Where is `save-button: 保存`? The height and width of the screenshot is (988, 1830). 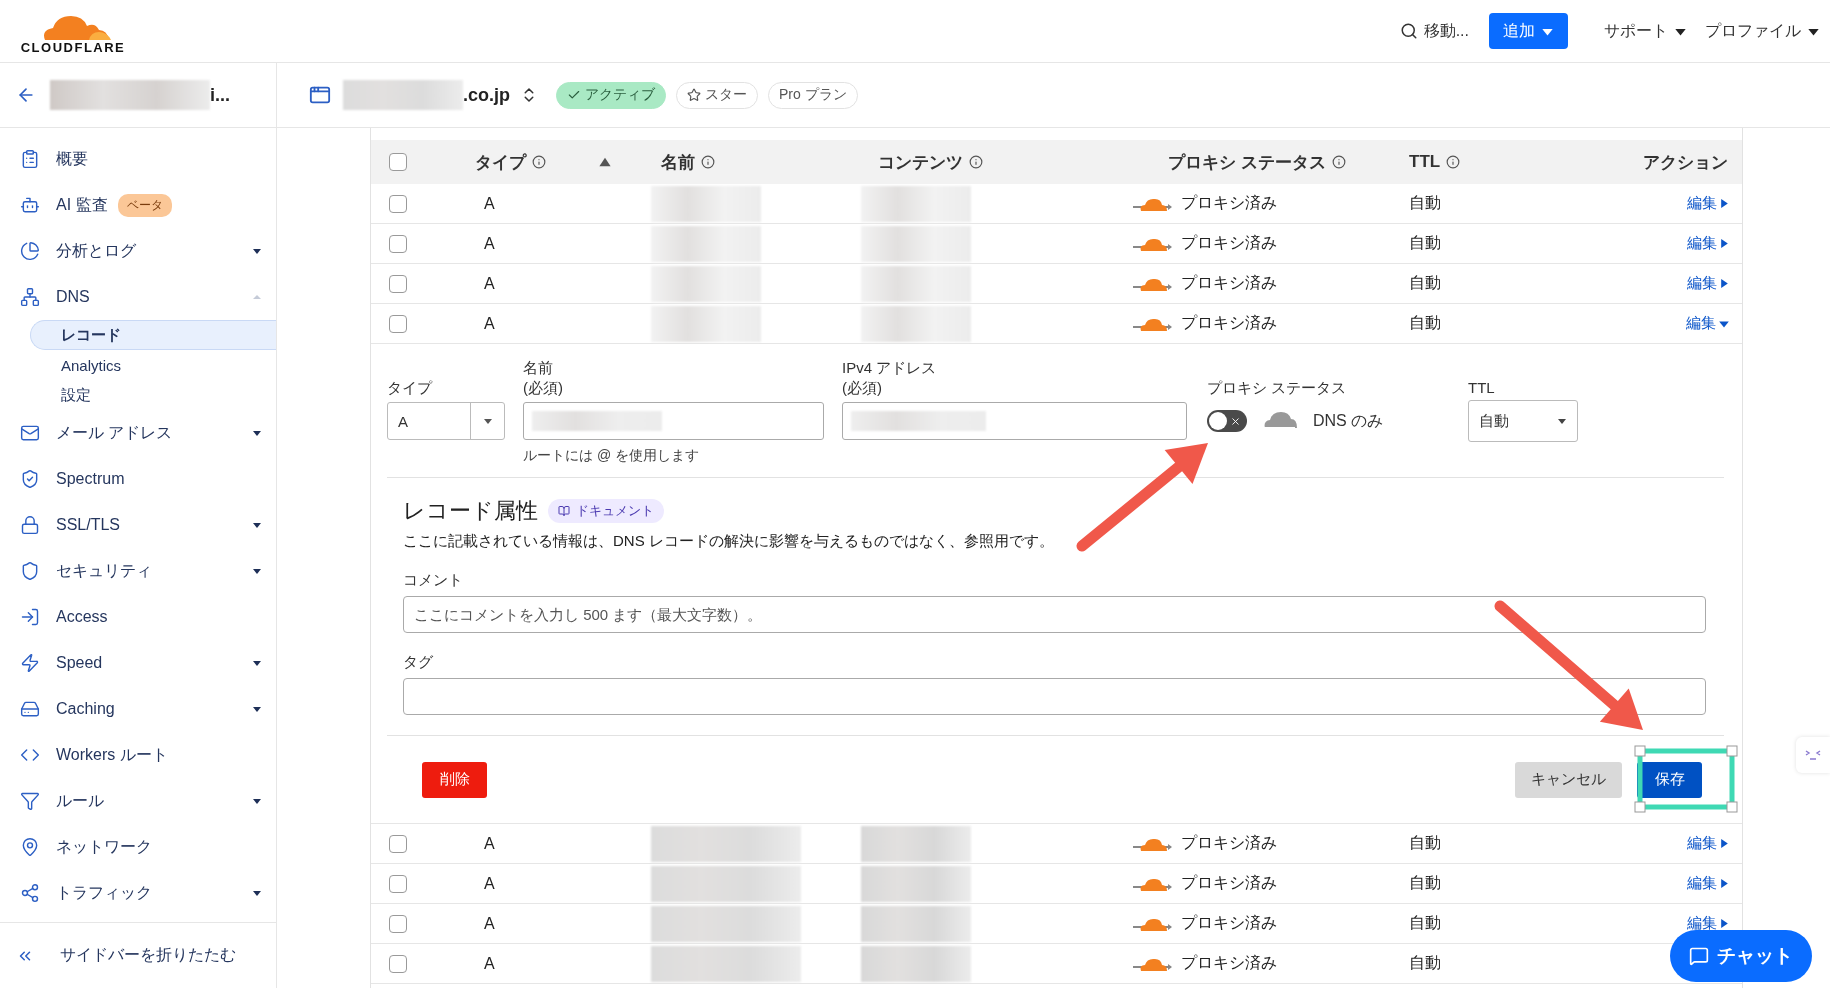
save-button: 保存 is located at coordinates (1669, 779).